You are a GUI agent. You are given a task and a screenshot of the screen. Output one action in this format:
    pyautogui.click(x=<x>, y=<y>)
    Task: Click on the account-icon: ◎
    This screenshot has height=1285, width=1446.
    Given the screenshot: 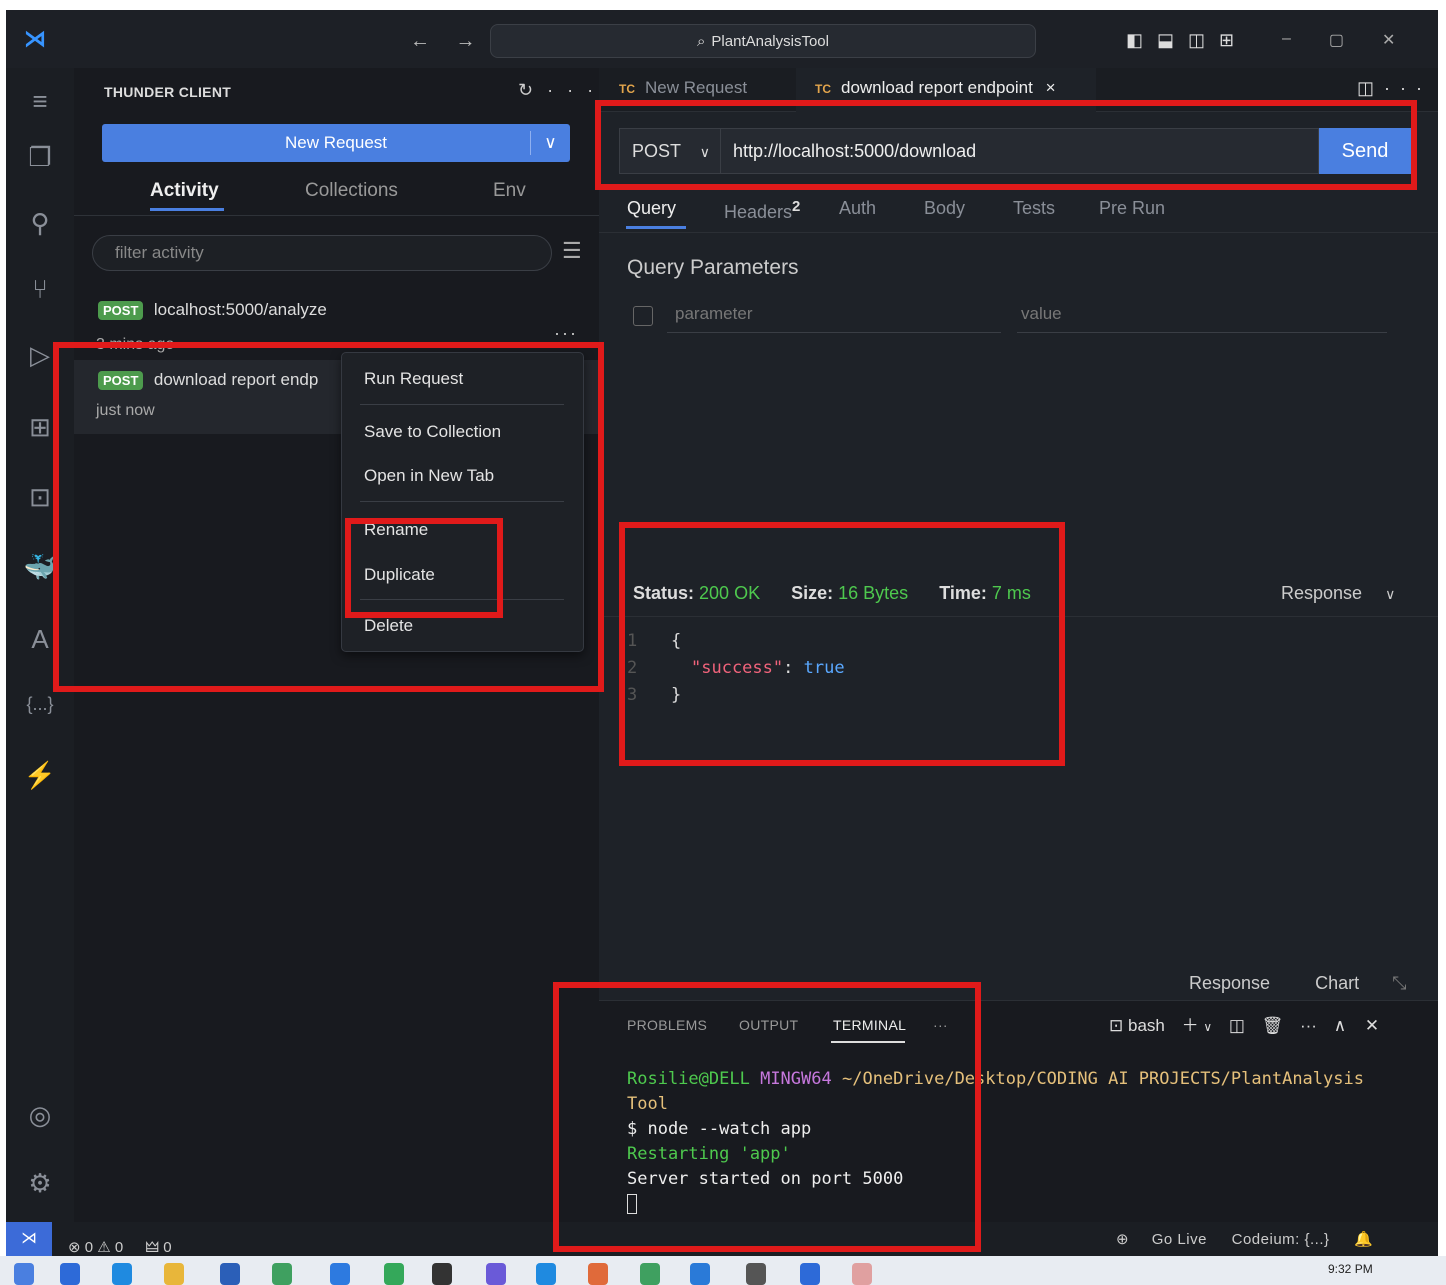 What is the action you would take?
    pyautogui.click(x=40, y=1115)
    